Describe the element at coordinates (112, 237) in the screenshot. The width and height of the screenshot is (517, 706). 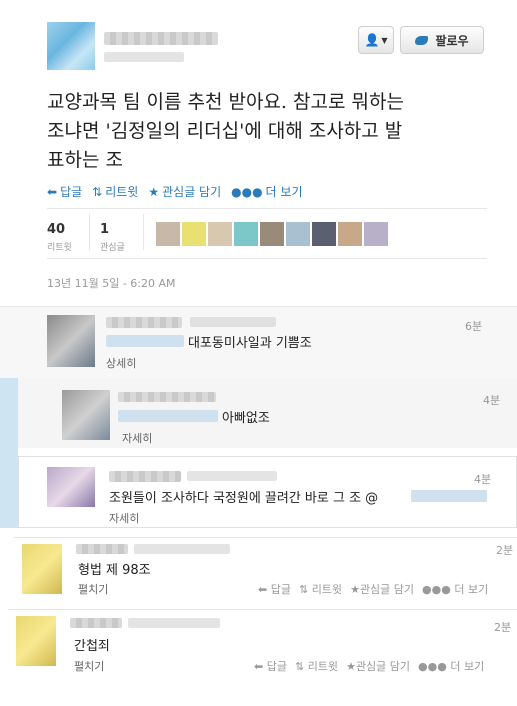
I see `favorite-count: 1 관심글` at that location.